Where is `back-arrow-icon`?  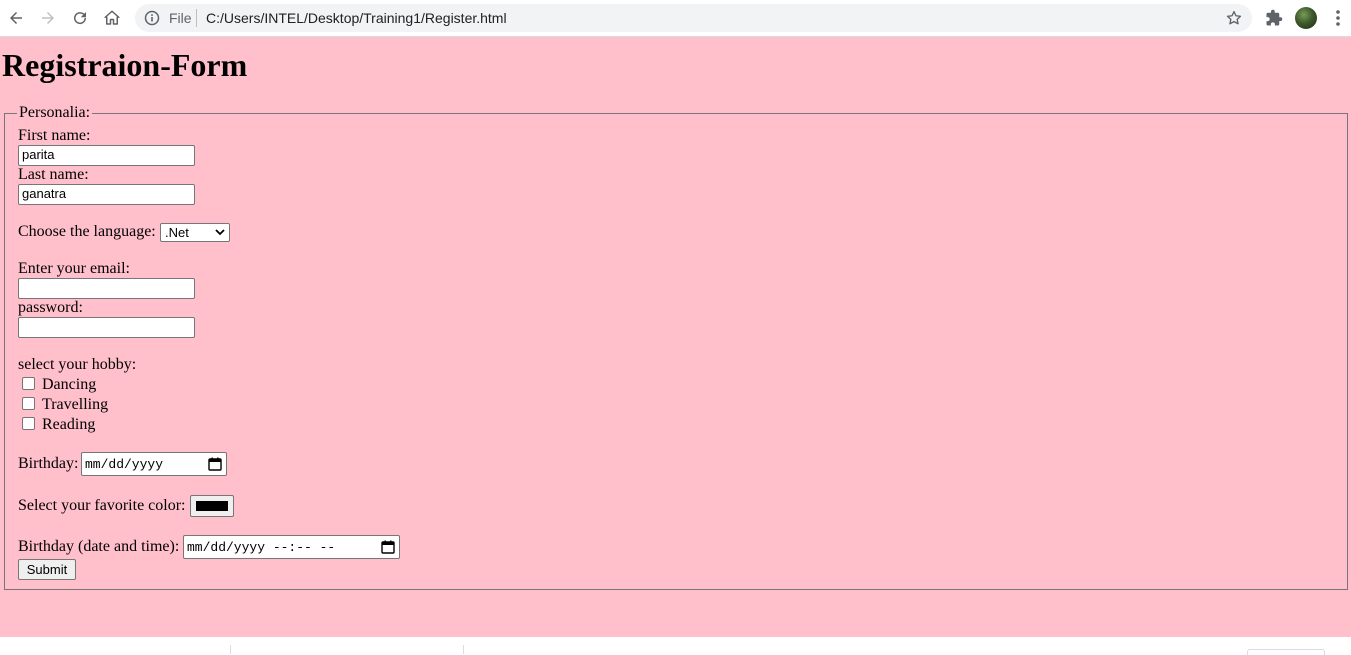
back-arrow-icon is located at coordinates (16, 18).